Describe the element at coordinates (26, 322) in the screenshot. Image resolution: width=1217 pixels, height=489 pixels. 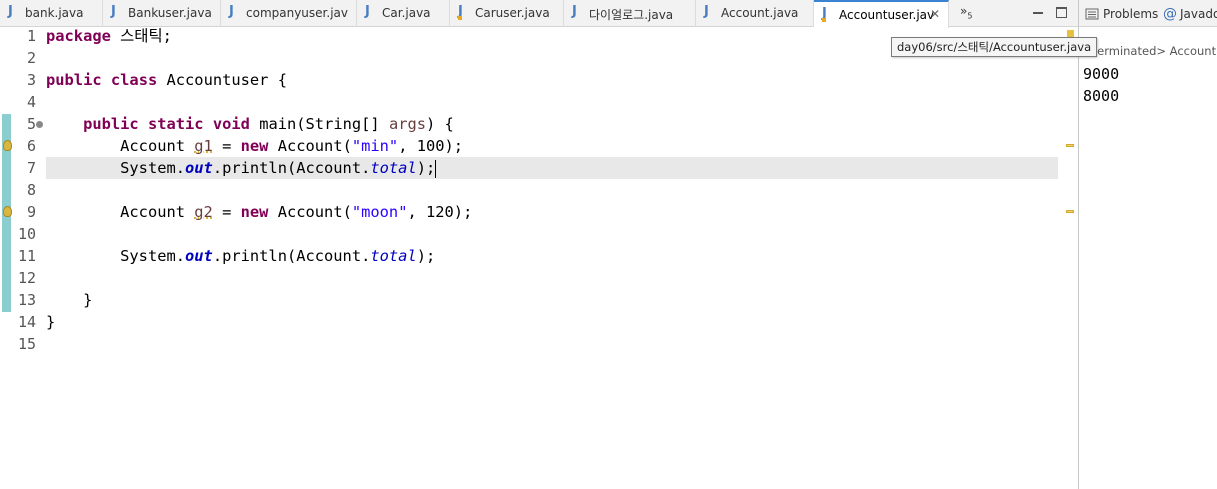
I see `line-number: 14` at that location.